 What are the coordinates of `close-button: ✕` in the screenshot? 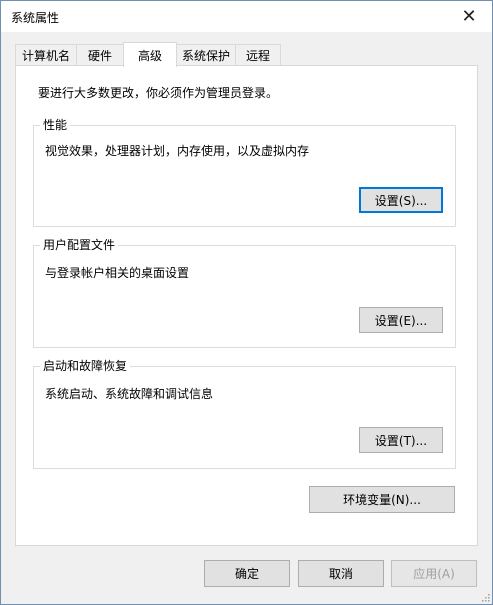 It's located at (469, 16).